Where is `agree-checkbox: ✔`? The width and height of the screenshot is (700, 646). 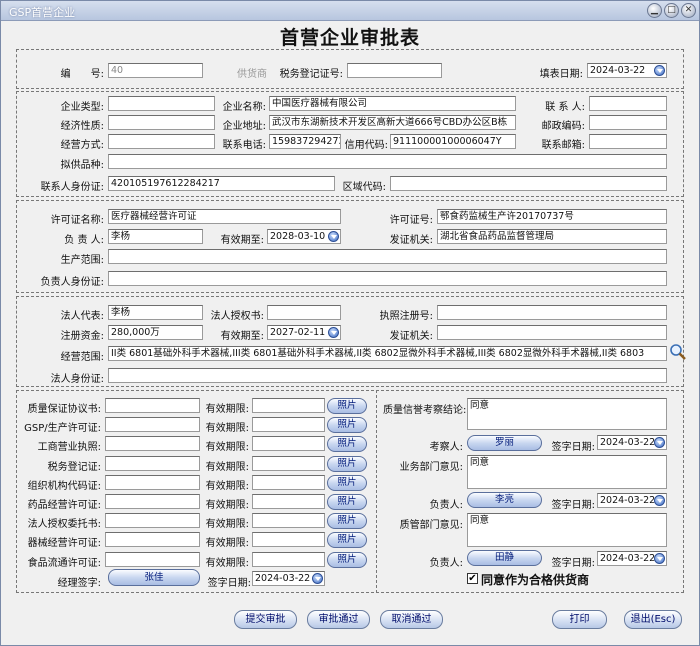 agree-checkbox: ✔ is located at coordinates (472, 578).